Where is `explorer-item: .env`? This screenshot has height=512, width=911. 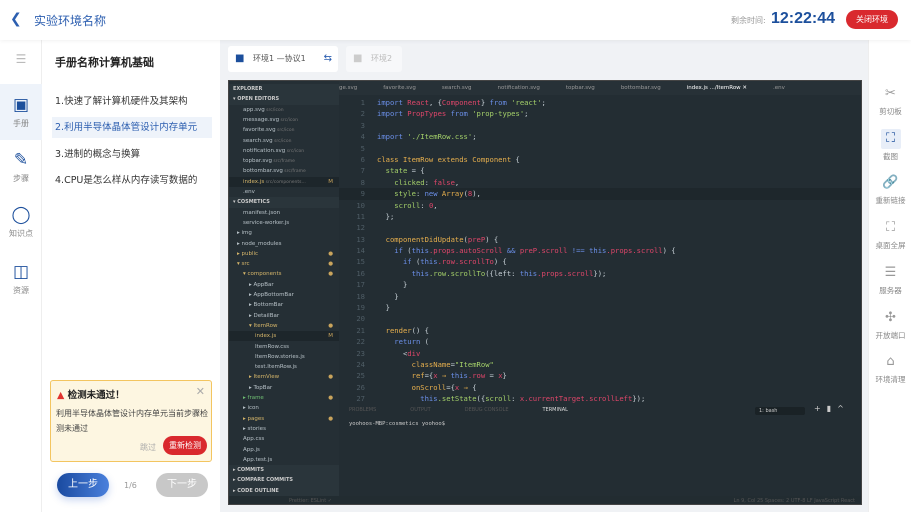 explorer-item: .env is located at coordinates (284, 192).